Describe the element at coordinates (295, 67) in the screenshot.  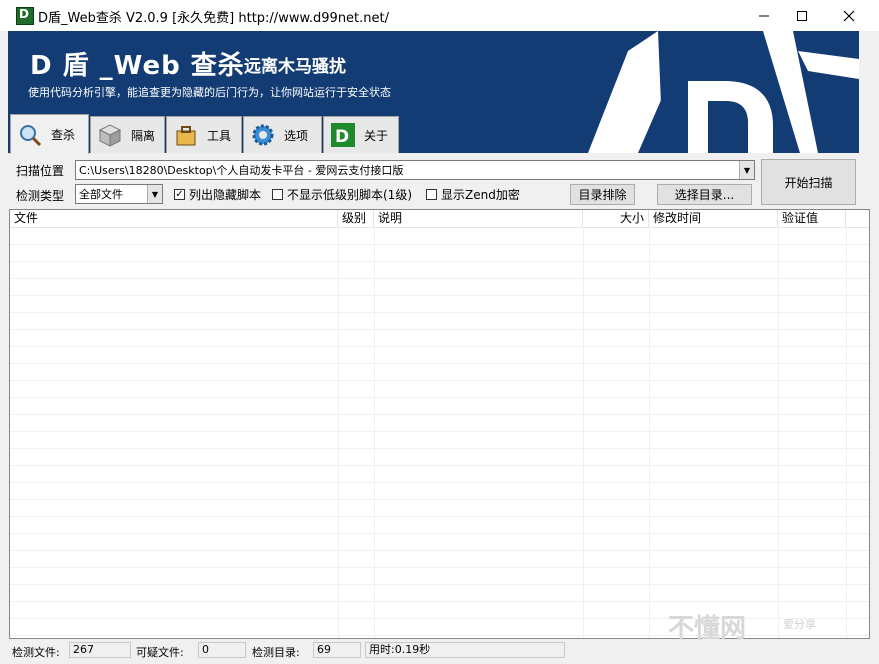
I see `banner-slogan: 远离木马骚扰` at that location.